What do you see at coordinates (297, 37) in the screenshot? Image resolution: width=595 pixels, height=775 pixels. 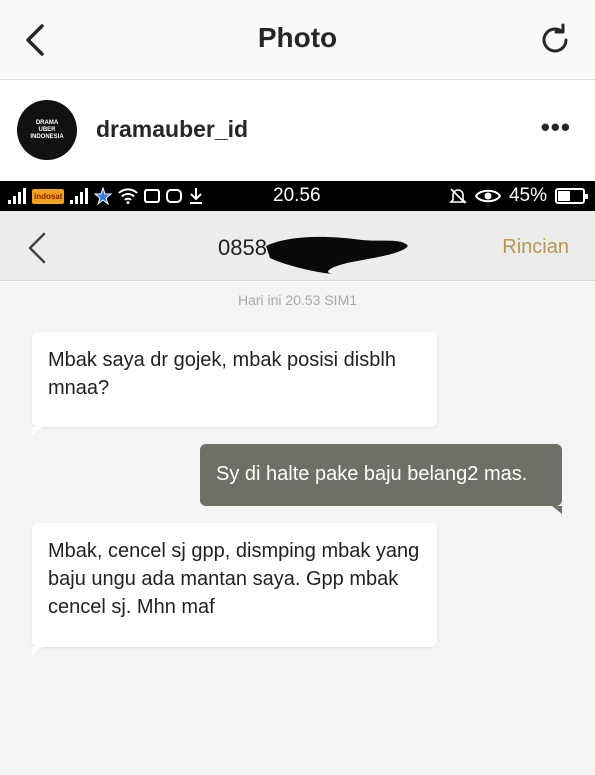 I see `page-title: Photo` at bounding box center [297, 37].